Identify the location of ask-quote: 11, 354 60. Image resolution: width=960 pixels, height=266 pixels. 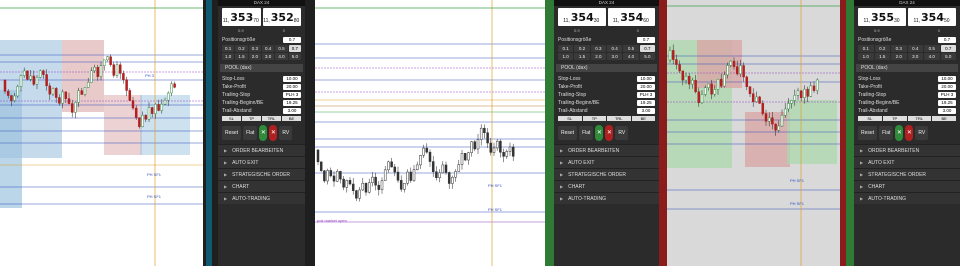
(631, 17).